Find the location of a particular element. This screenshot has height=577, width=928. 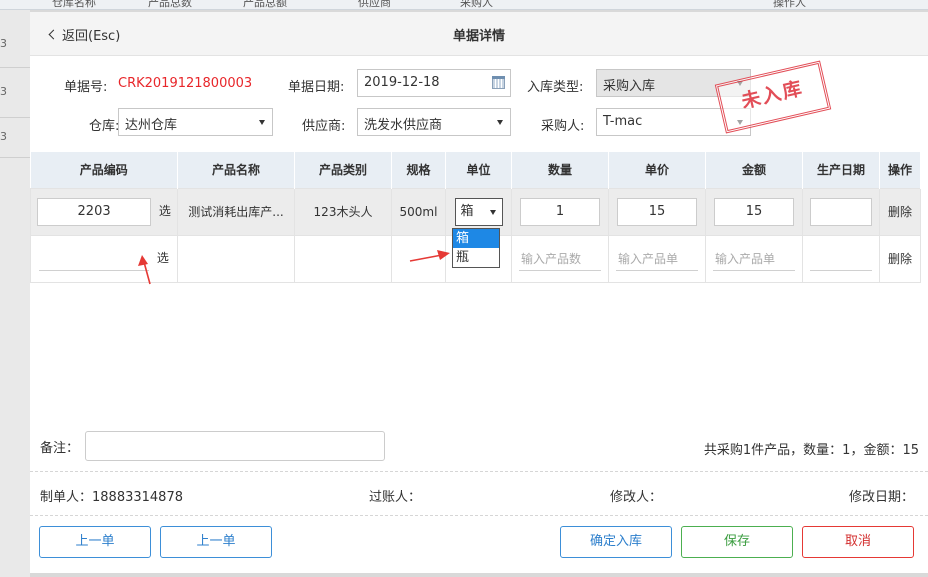

amount-cell: 输入产品单 is located at coordinates (754, 258).